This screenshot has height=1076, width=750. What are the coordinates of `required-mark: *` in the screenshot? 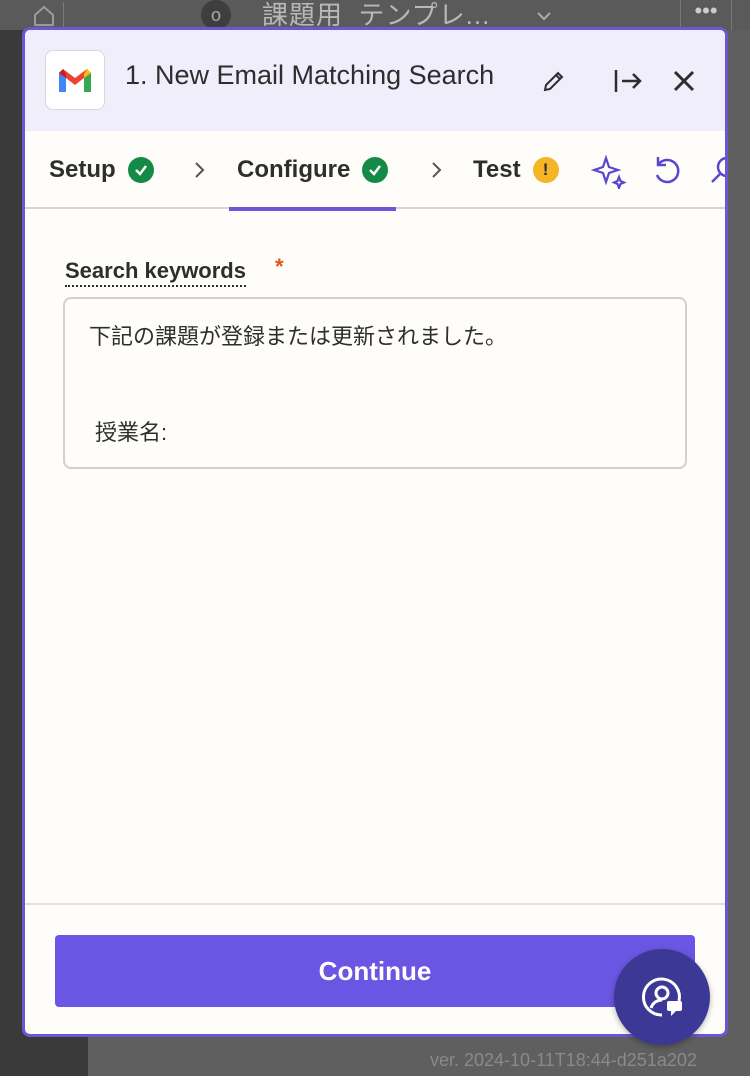 It's located at (279, 266).